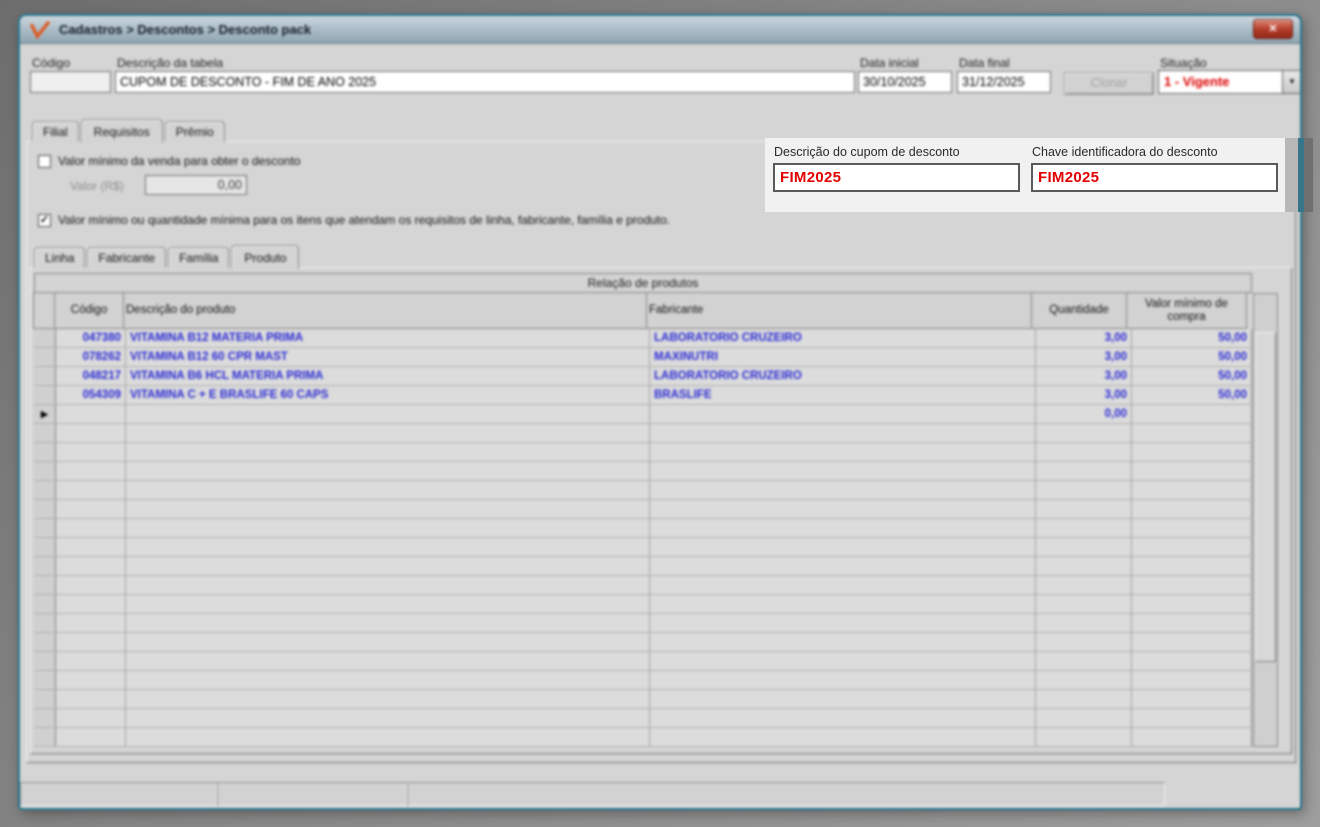  What do you see at coordinates (199, 257) in the screenshot?
I see `subtab-familia: Família` at bounding box center [199, 257].